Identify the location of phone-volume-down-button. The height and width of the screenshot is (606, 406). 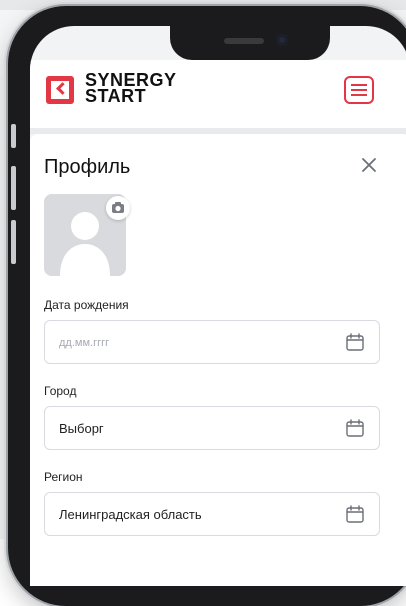
(13, 242).